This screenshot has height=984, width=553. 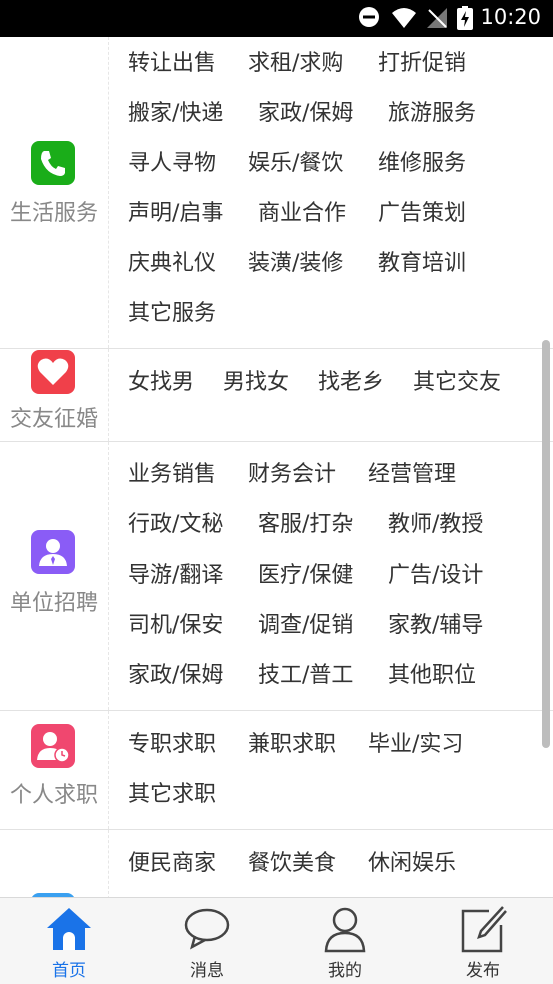 I want to click on list-item: 其它求职, so click(x=172, y=792).